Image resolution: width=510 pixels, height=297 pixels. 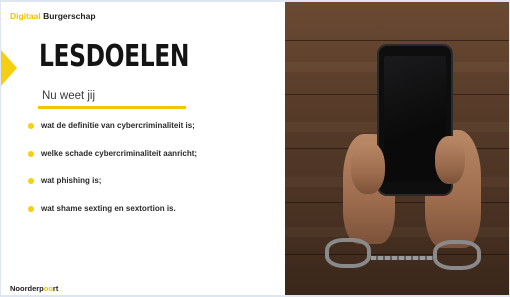 What do you see at coordinates (368, 168) in the screenshot?
I see `left-thumb` at bounding box center [368, 168].